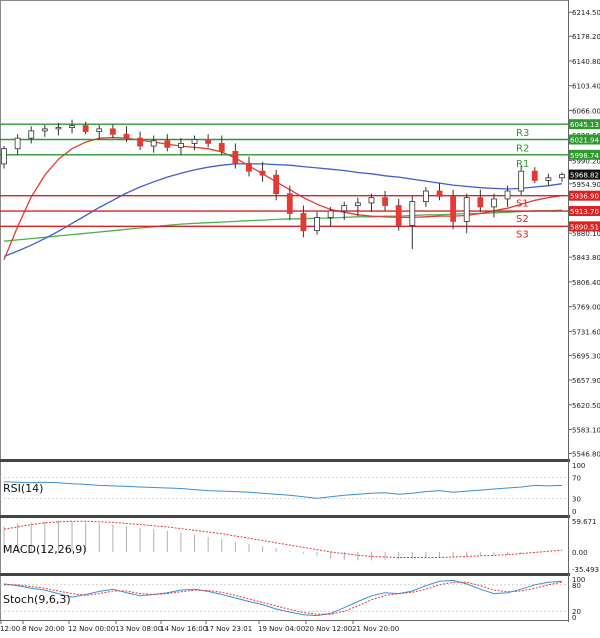 This screenshot has height=638, width=600. Describe the element at coordinates (328, 629) in the screenshot. I see `x-tick-label: 20 Nov 12:00` at that location.